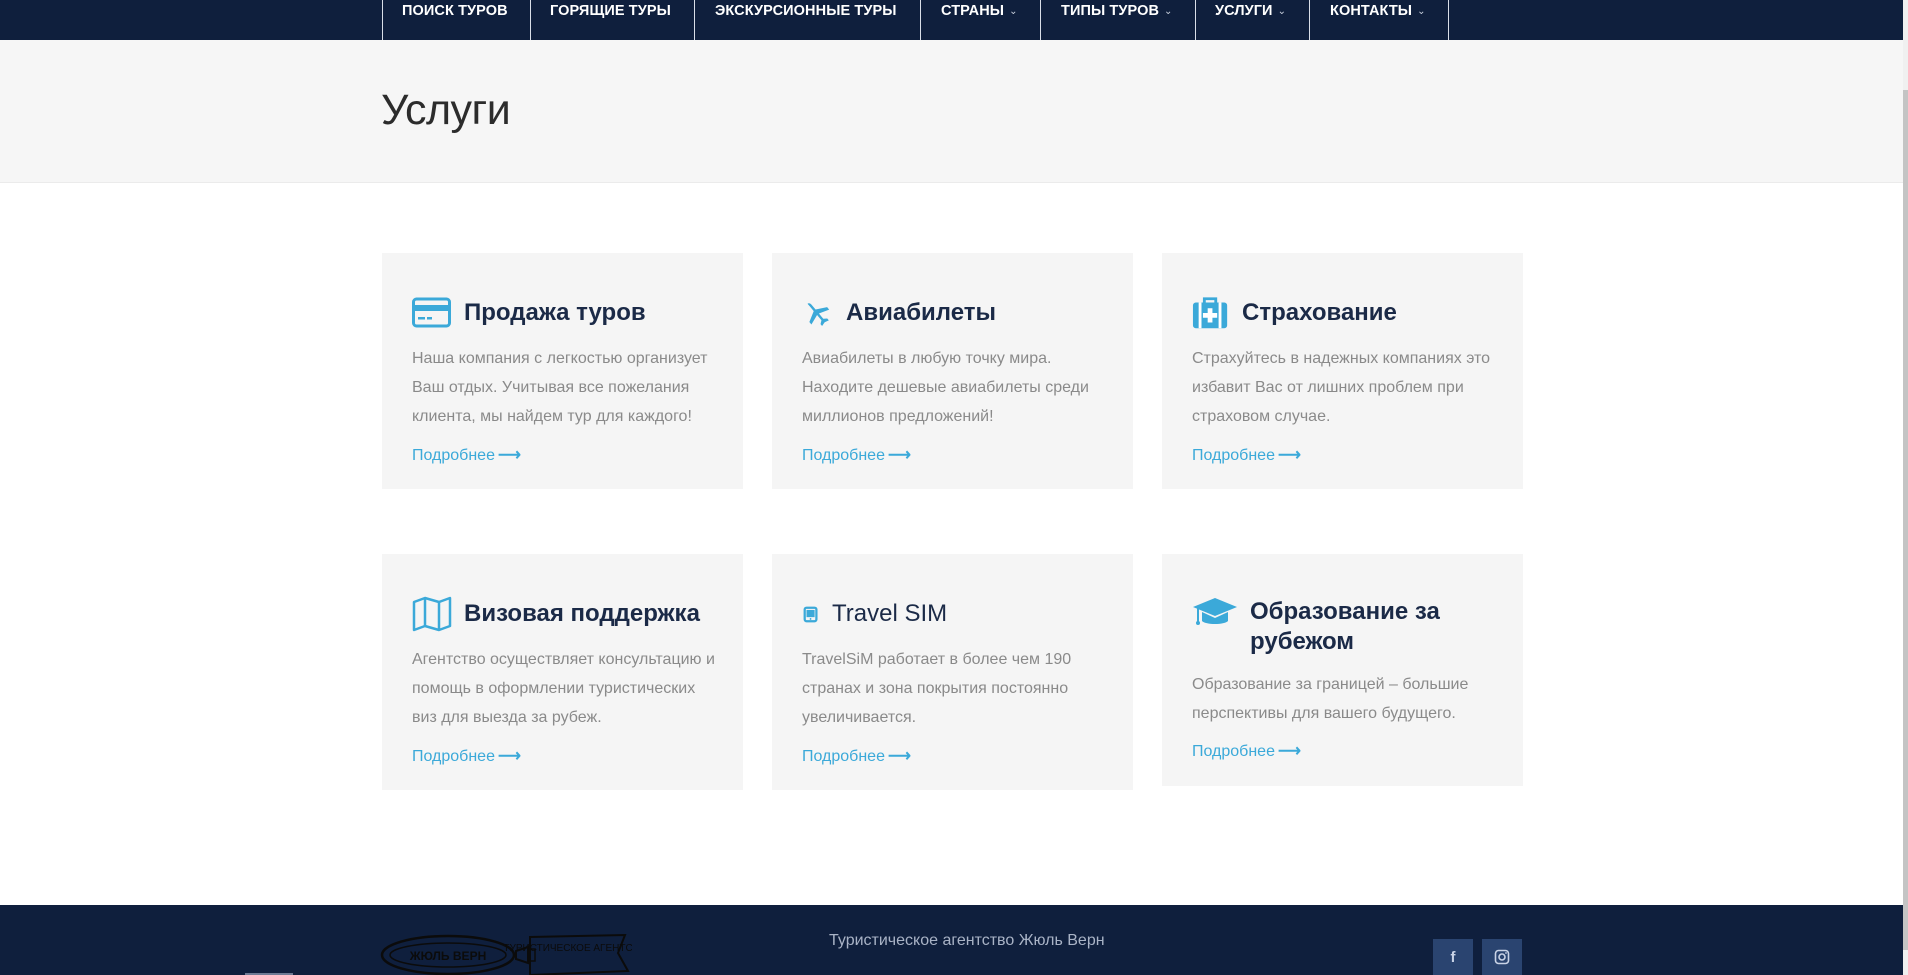  Describe the element at coordinates (967, 940) in the screenshot. I see `footer-copyright: Туристическое агентство Жюль Верн` at that location.